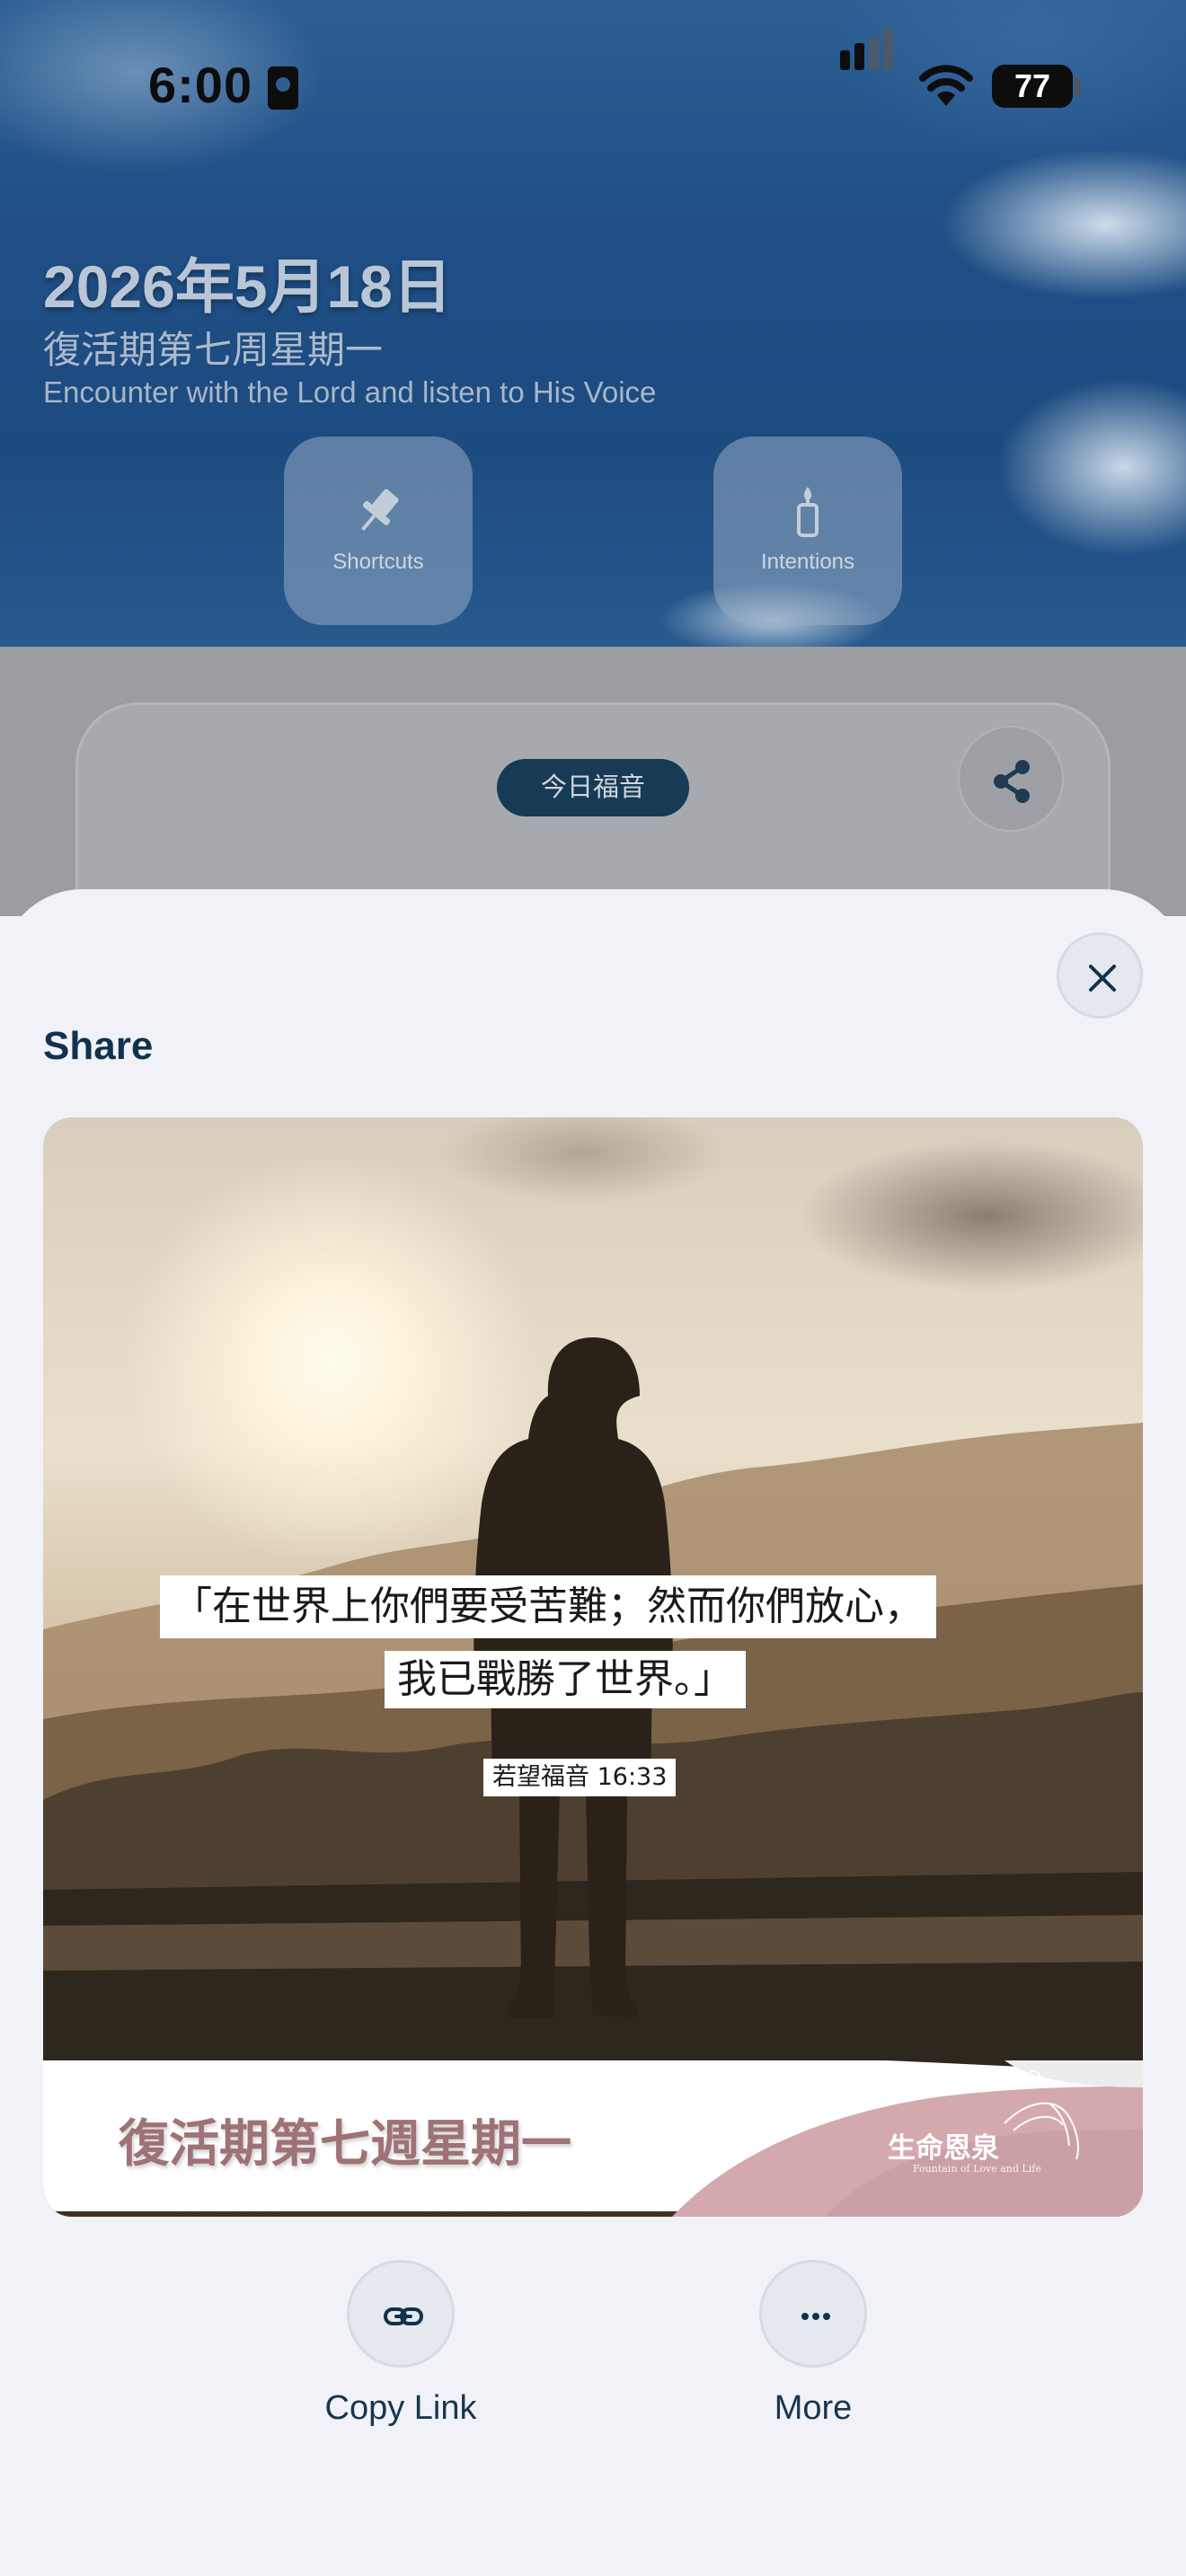 The width and height of the screenshot is (1186, 2576). Describe the element at coordinates (808, 512) in the screenshot. I see `candle-icon` at that location.